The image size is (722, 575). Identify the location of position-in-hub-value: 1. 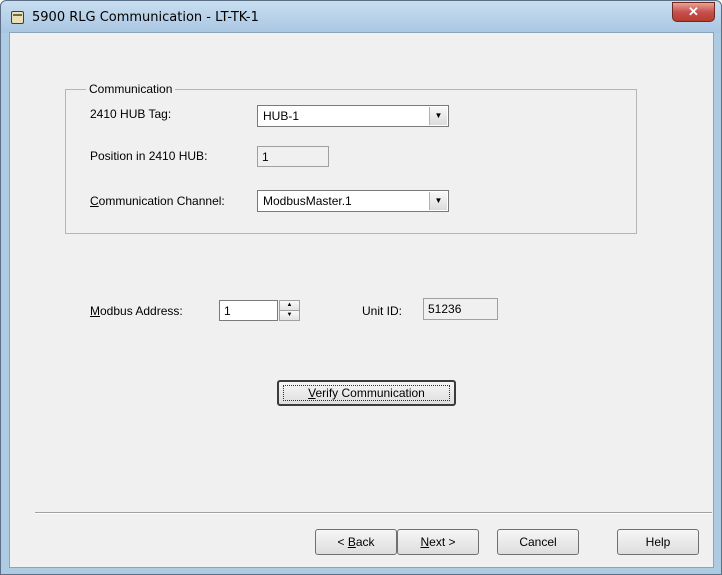
(265, 157).